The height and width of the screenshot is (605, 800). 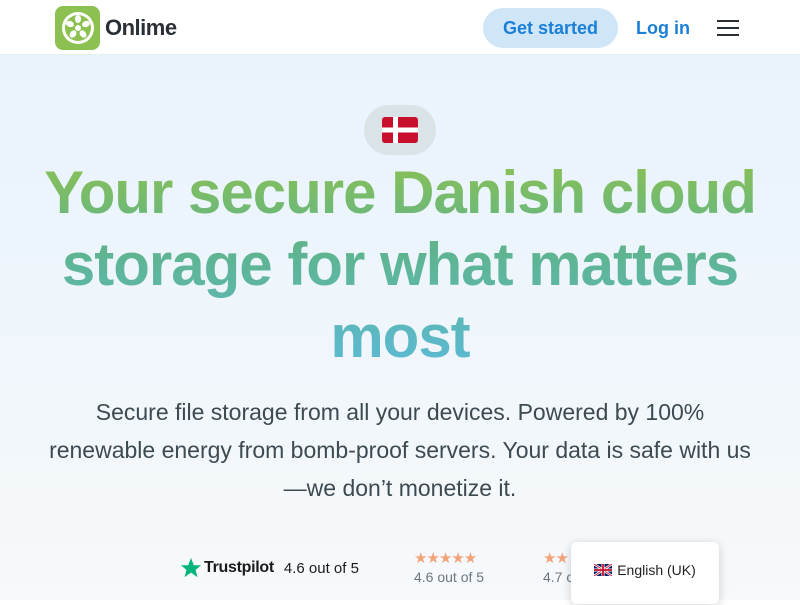 I want to click on rating-stars: ★★★★★, so click(x=445, y=558).